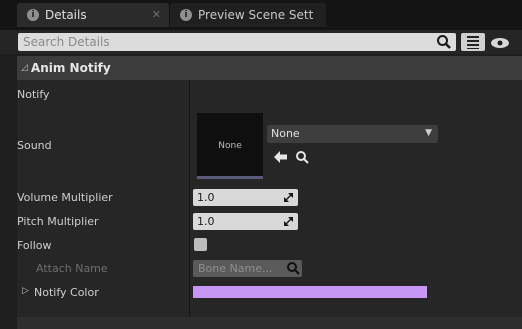 The width and height of the screenshot is (522, 329). I want to click on tab-label: Preview Scene Sett, so click(256, 15).